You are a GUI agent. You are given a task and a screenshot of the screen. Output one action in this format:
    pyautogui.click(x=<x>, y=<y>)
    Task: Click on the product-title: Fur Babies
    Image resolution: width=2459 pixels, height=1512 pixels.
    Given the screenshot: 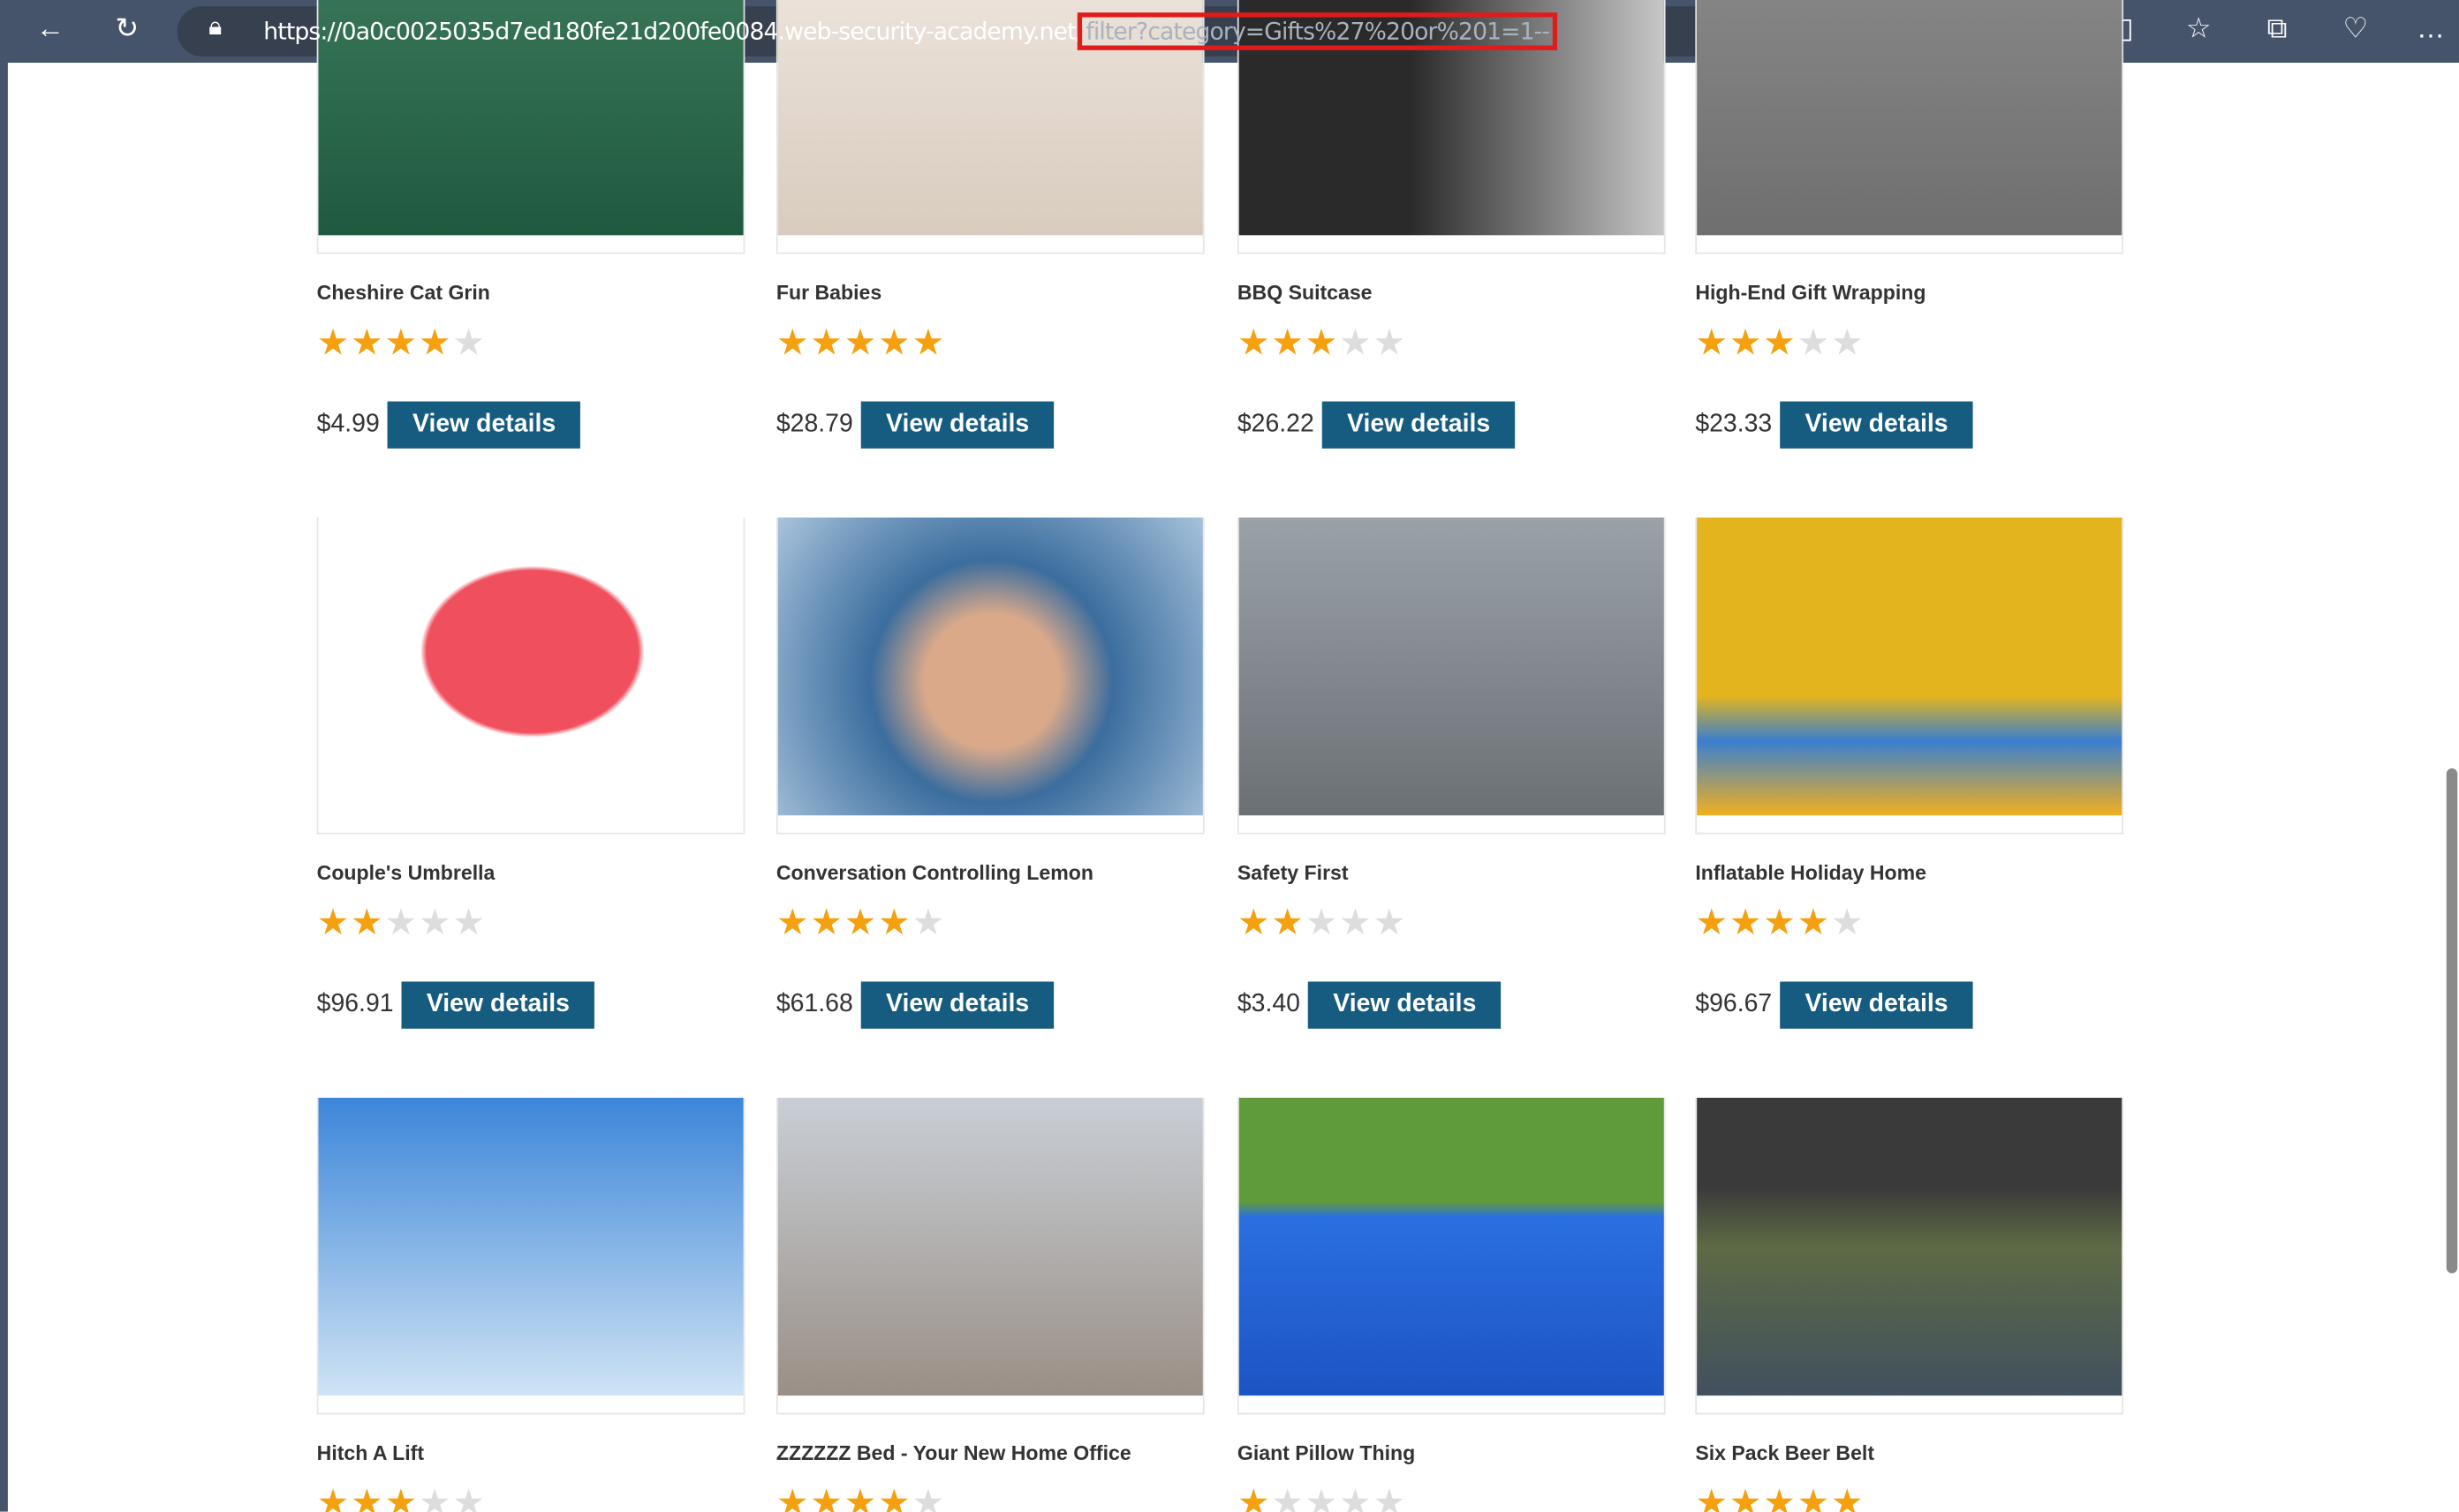 What is the action you would take?
    pyautogui.click(x=829, y=292)
    